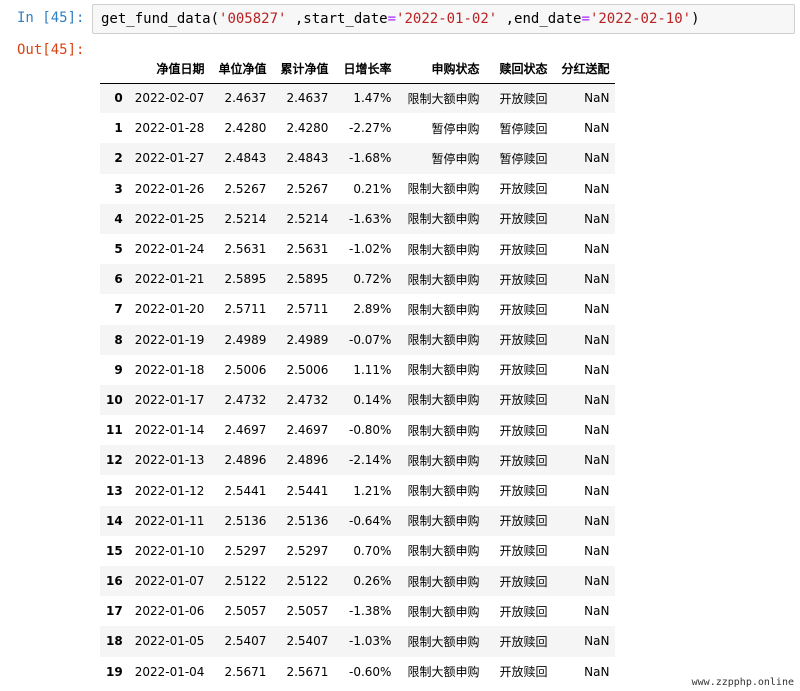 Image resolution: width=800 pixels, height=691 pixels. What do you see at coordinates (169, 399) in the screenshot?
I see `nav-date: 2022-01-17` at bounding box center [169, 399].